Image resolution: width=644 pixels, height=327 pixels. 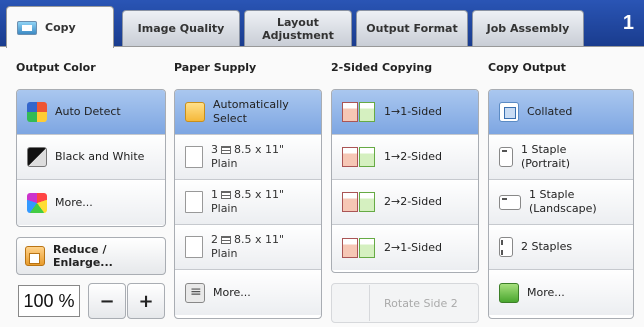 I want to click on tab-label: Layout Adjustment, so click(x=298, y=28).